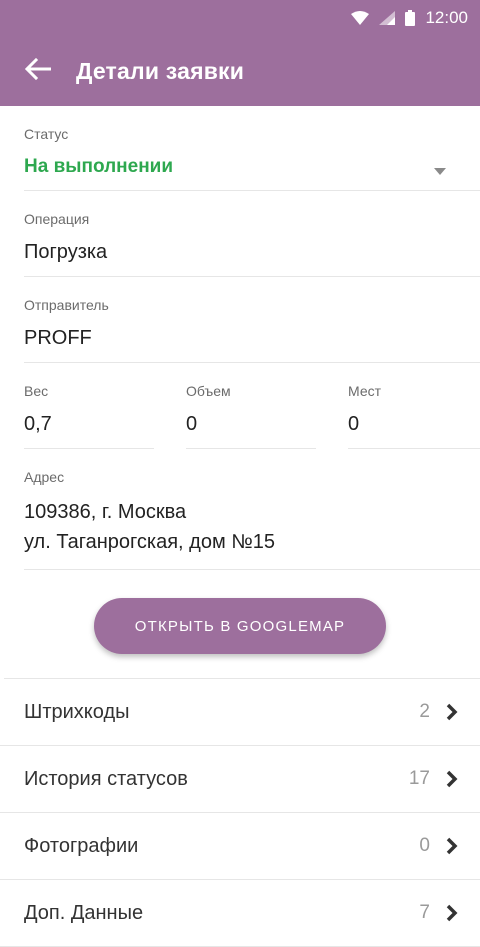 The image size is (480, 947). Describe the element at coordinates (66, 305) in the screenshot. I see `sender-label: Отправитель` at that location.